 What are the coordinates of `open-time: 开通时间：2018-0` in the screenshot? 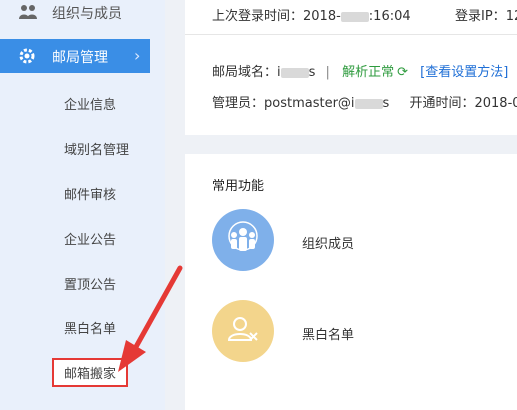 It's located at (463, 103).